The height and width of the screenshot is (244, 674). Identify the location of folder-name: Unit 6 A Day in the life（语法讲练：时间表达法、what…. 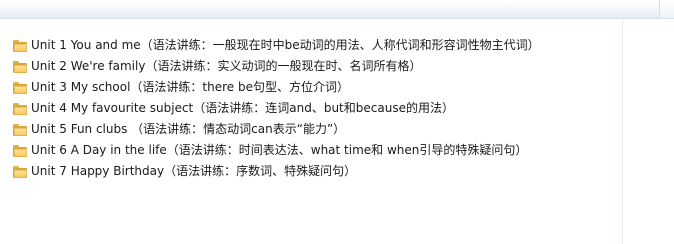
(279, 150).